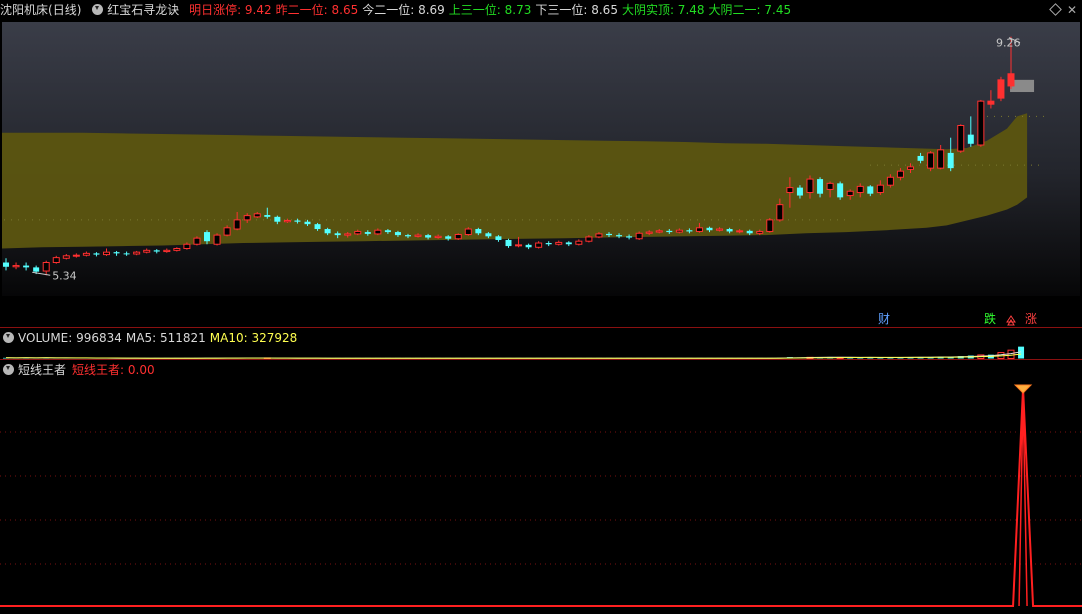 This screenshot has width=1082, height=614. What do you see at coordinates (98, 9) in the screenshot?
I see `formula-dropdown-icon` at bounding box center [98, 9].